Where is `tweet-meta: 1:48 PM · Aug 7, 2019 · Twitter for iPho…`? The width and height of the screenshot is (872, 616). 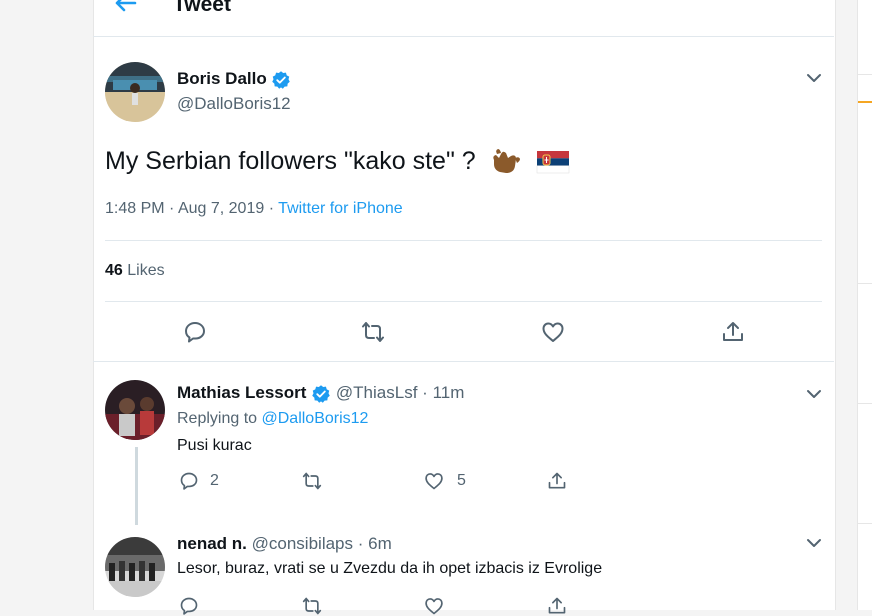 tweet-meta: 1:48 PM · Aug 7, 2019 · Twitter for iPho… is located at coordinates (254, 209).